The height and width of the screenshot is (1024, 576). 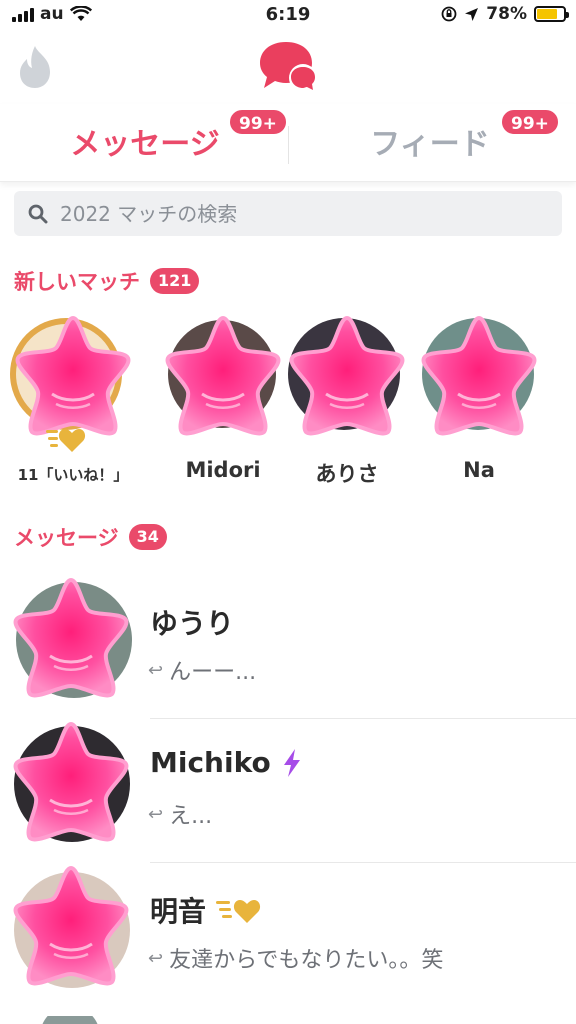 I want to click on message-name: Michiko, so click(x=226, y=762).